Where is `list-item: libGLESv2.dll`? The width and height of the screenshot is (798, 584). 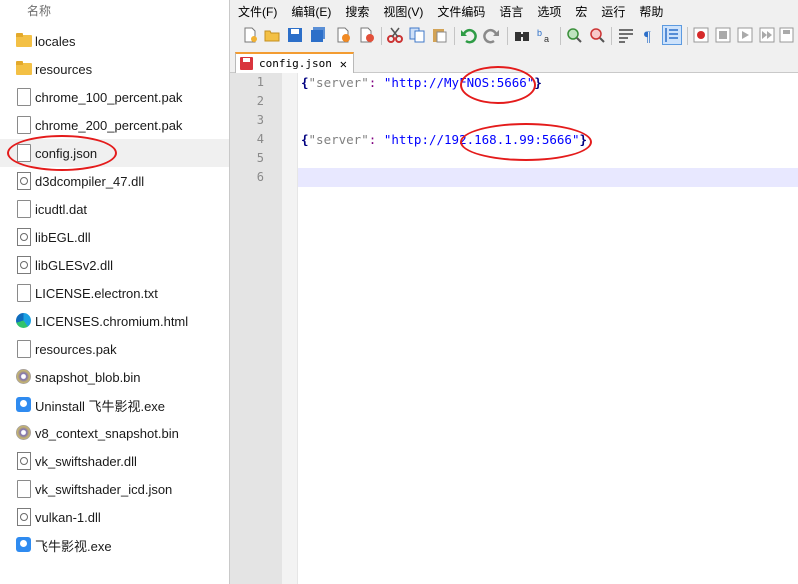 list-item: libGLESv2.dll is located at coordinates (114, 265).